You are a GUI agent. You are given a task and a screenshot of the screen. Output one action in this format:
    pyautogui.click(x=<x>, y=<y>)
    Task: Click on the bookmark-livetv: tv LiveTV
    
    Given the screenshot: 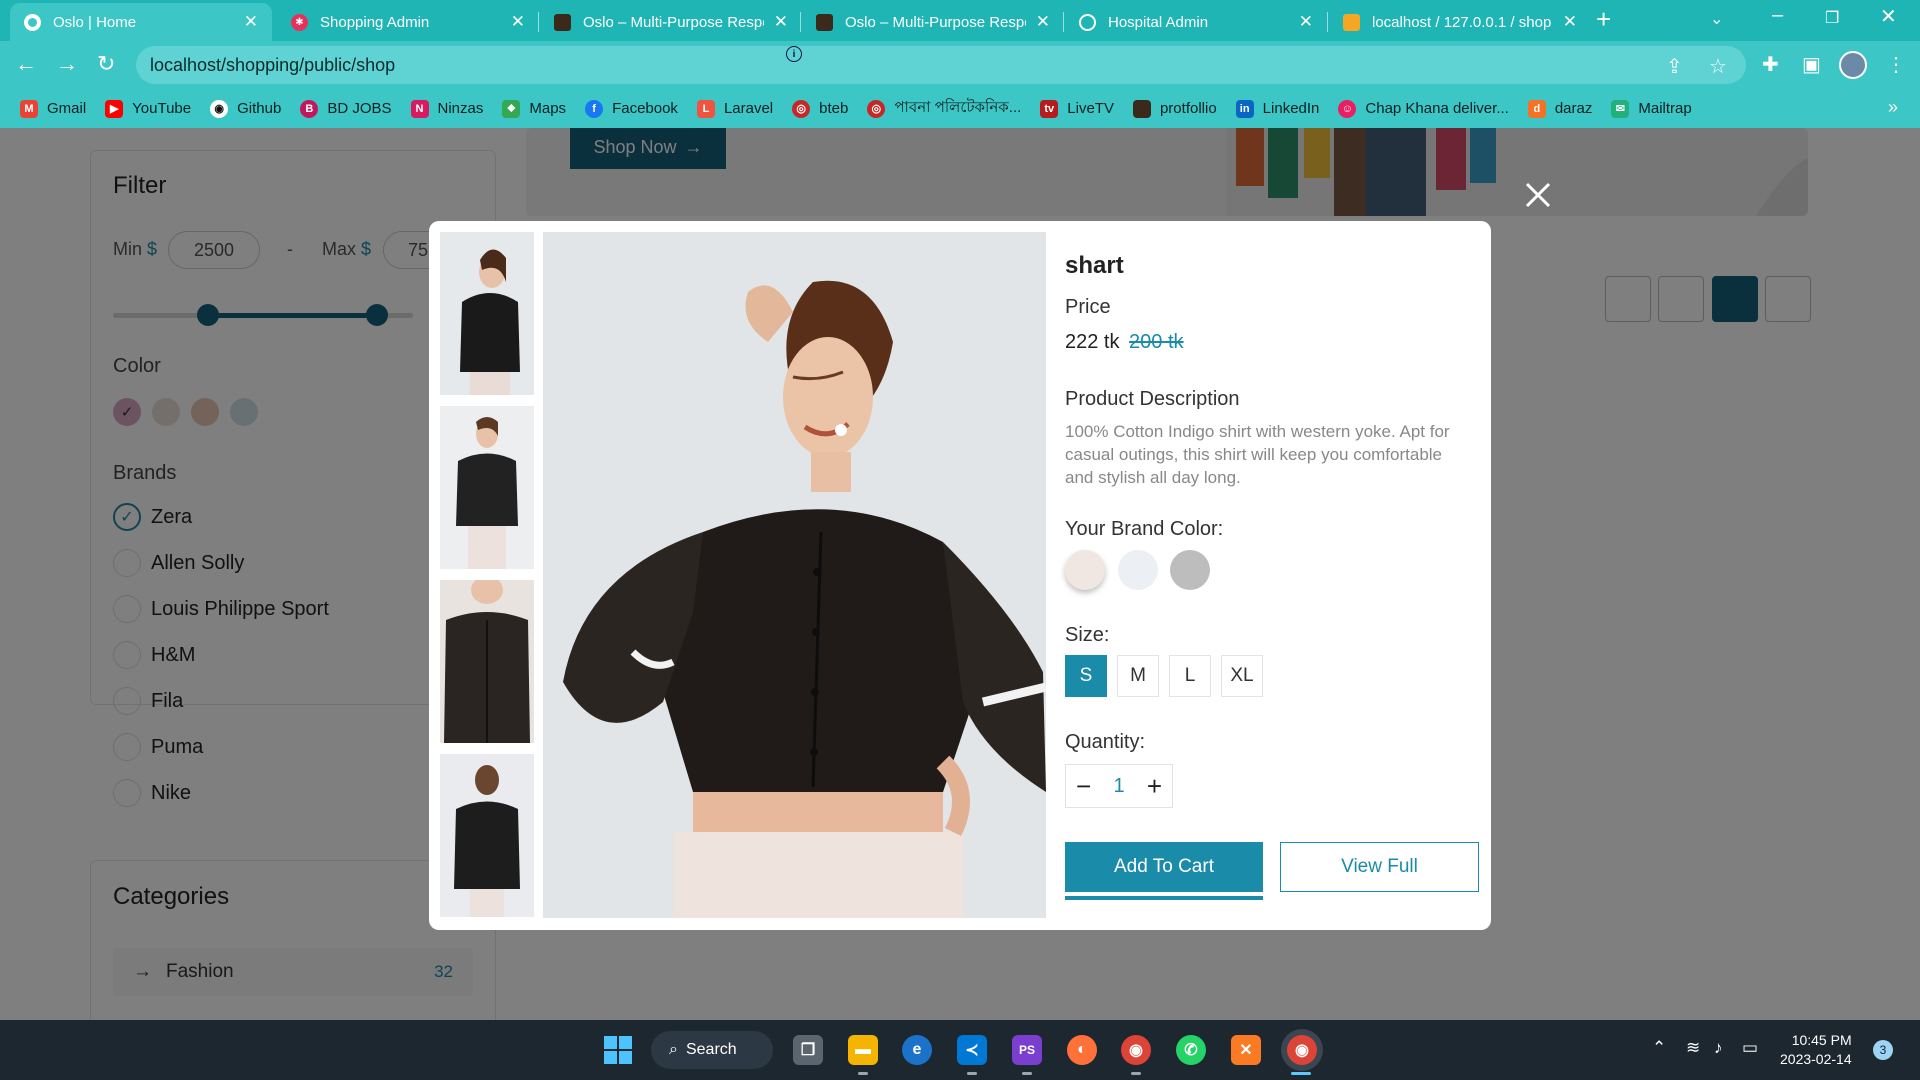 What is the action you would take?
    pyautogui.click(x=1077, y=108)
    